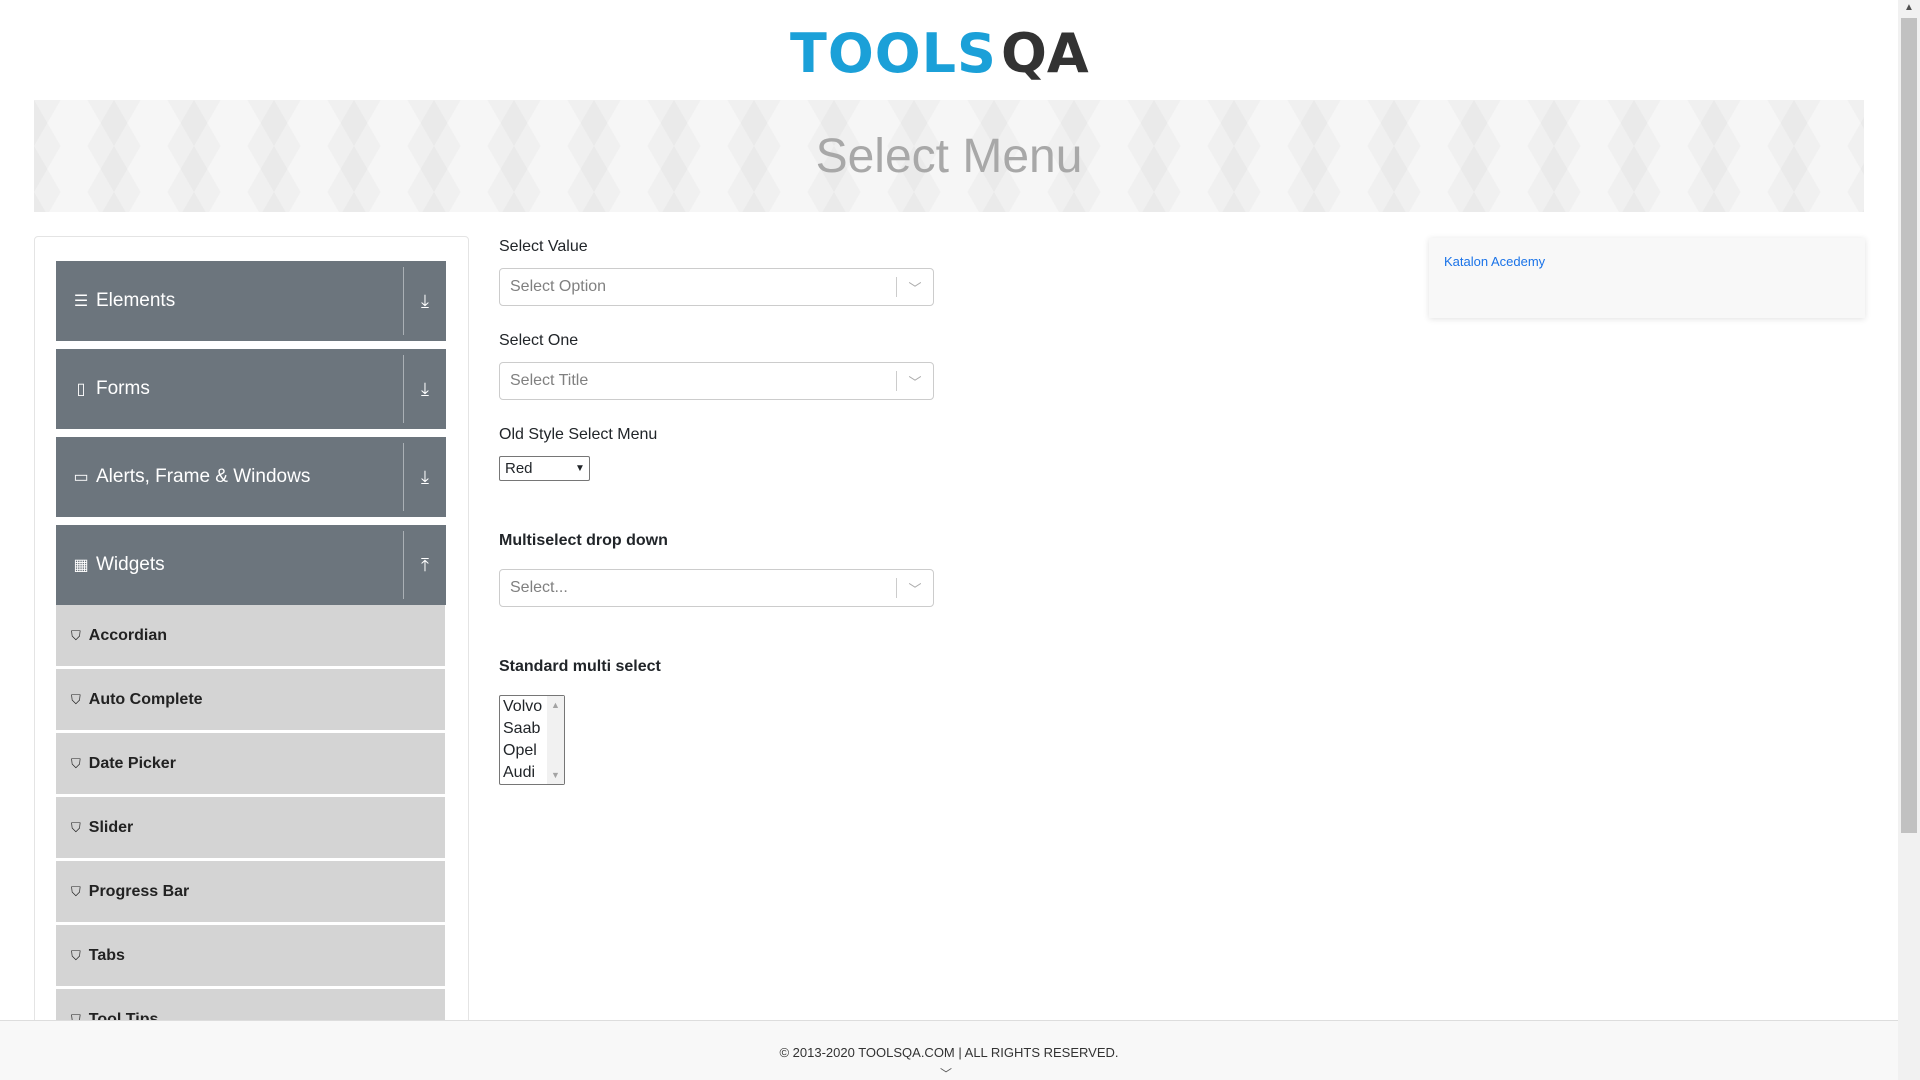 This screenshot has height=1080, width=1920. I want to click on sidebar-group-label: Widgets, so click(130, 564).